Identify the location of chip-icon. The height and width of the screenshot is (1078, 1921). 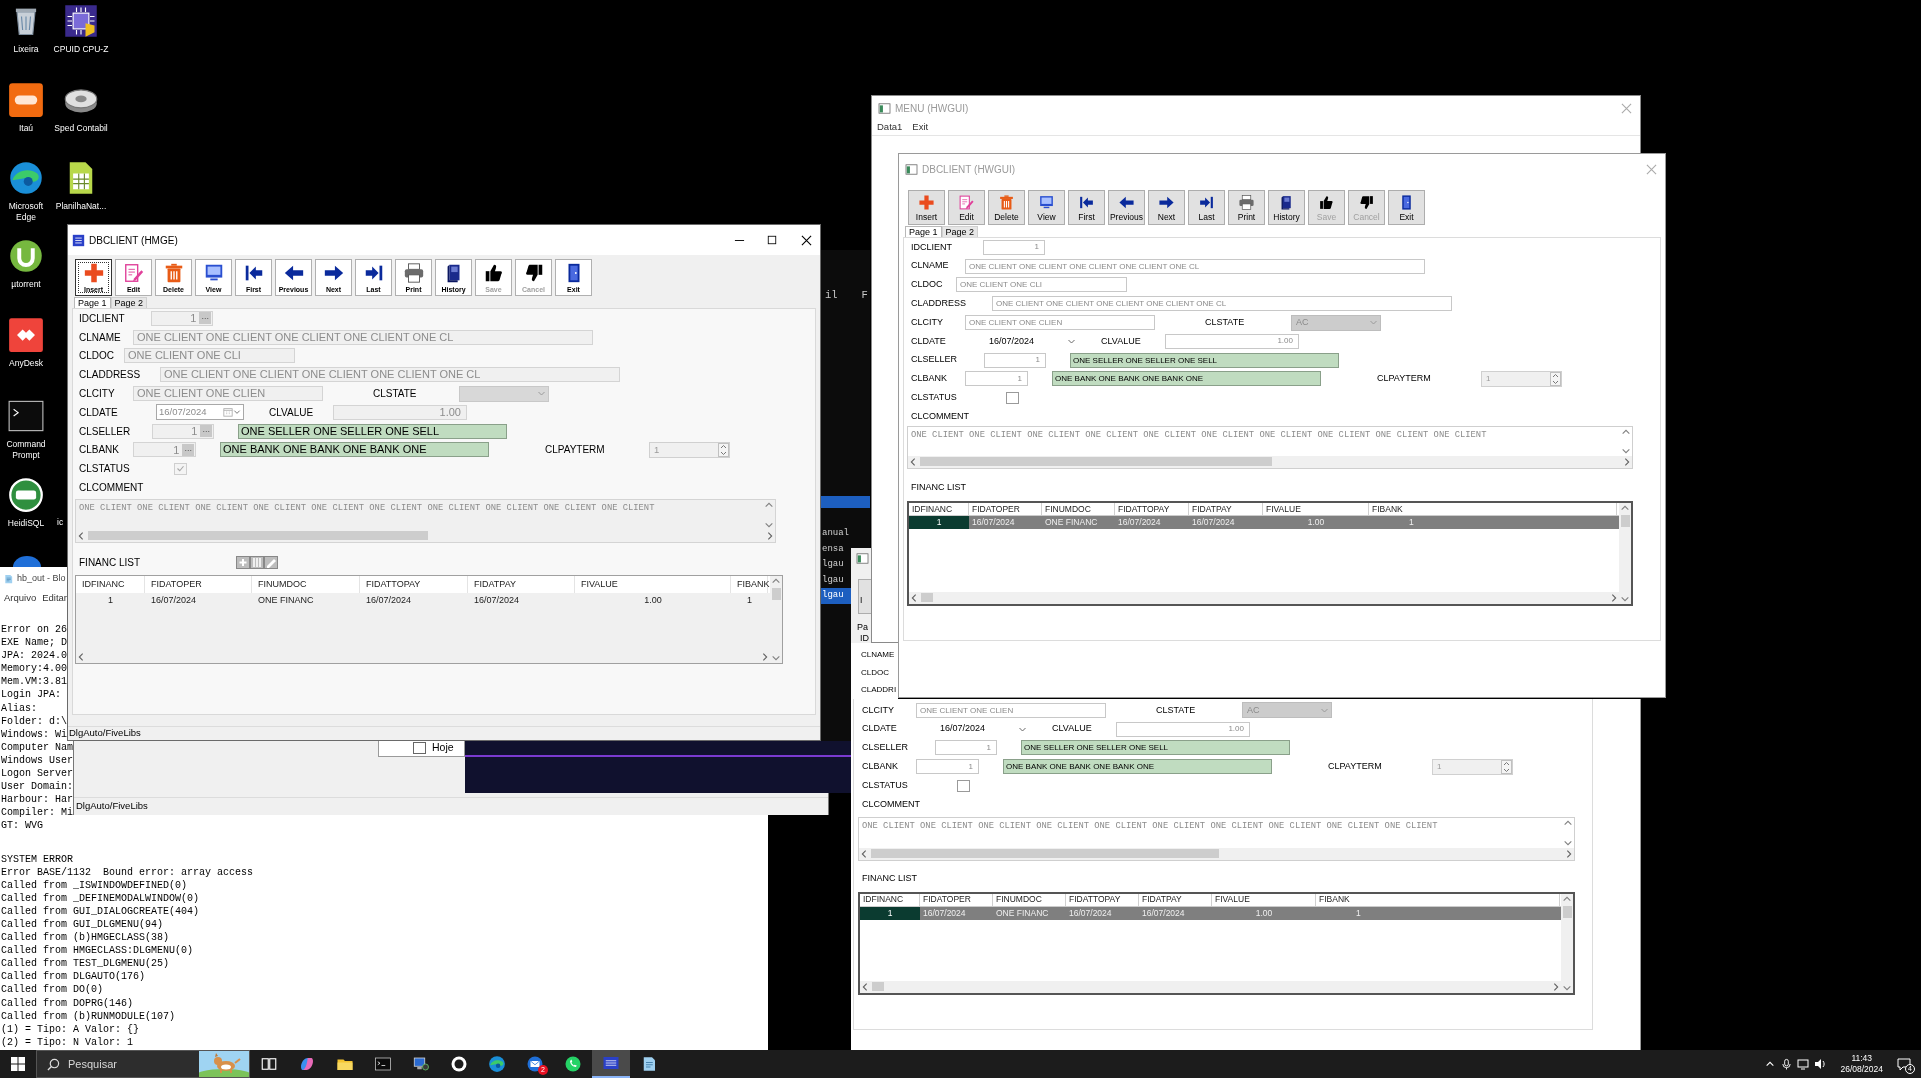
(81, 21).